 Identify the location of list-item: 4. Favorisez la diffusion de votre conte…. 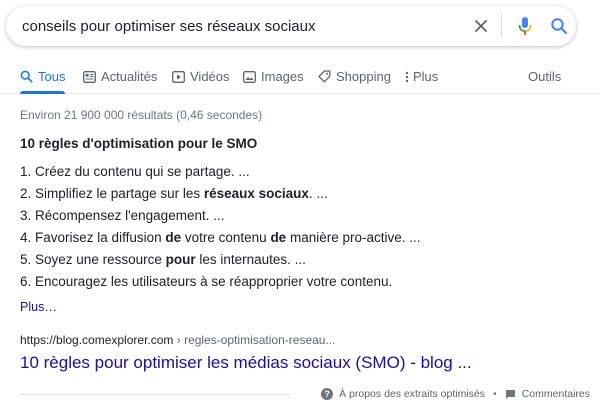
(220, 237).